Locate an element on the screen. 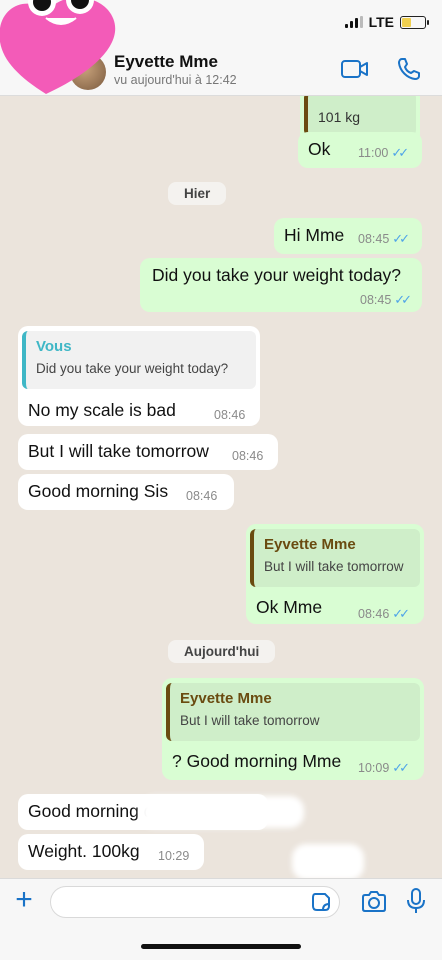  quote-text: 101 kg is located at coordinates (339, 117).